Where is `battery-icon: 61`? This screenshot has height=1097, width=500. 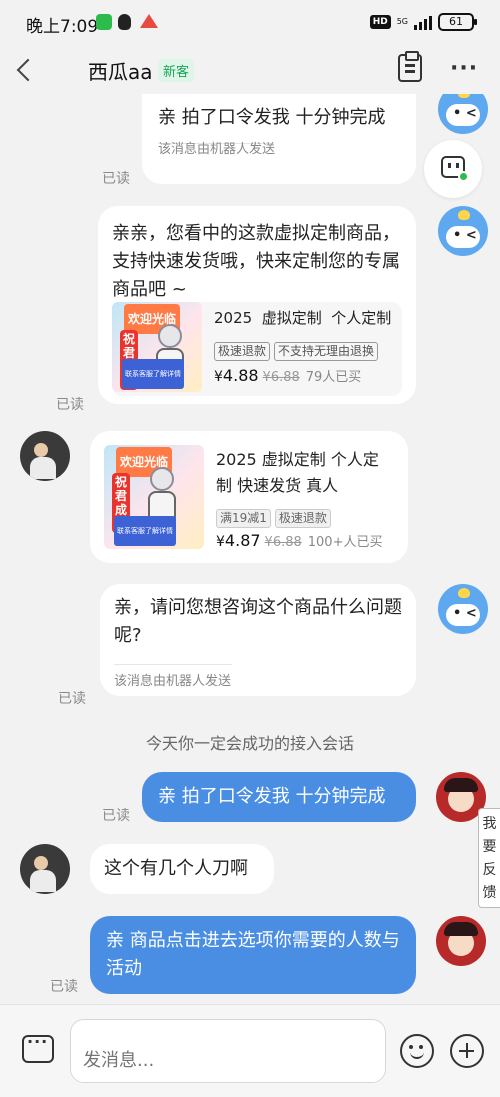 battery-icon: 61 is located at coordinates (457, 22).